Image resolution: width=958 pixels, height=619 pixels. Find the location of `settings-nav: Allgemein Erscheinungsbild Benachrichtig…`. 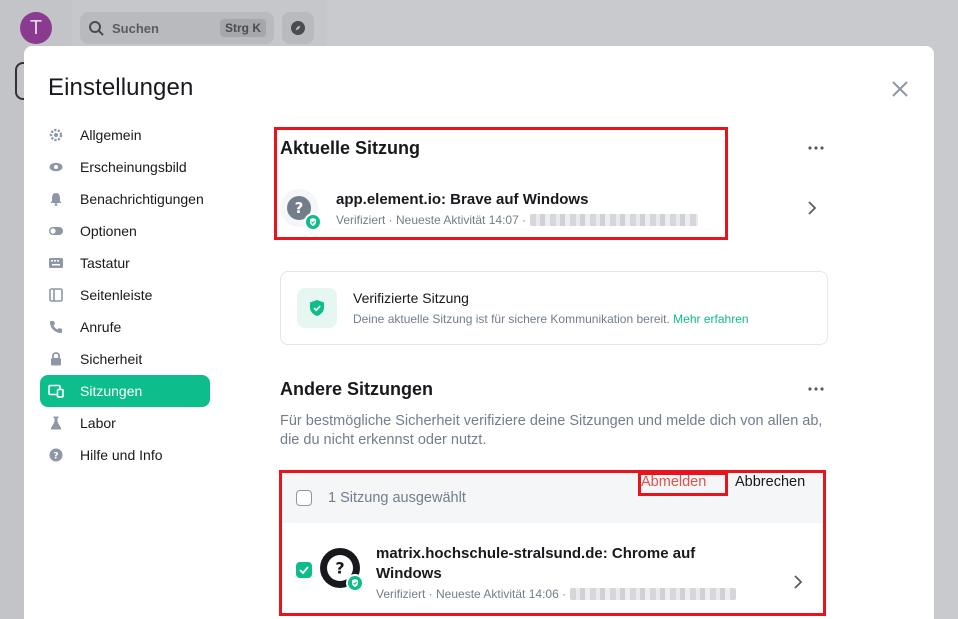

settings-nav: Allgemein Erscheinungsbild Benachrichtig… is located at coordinates (125, 295).